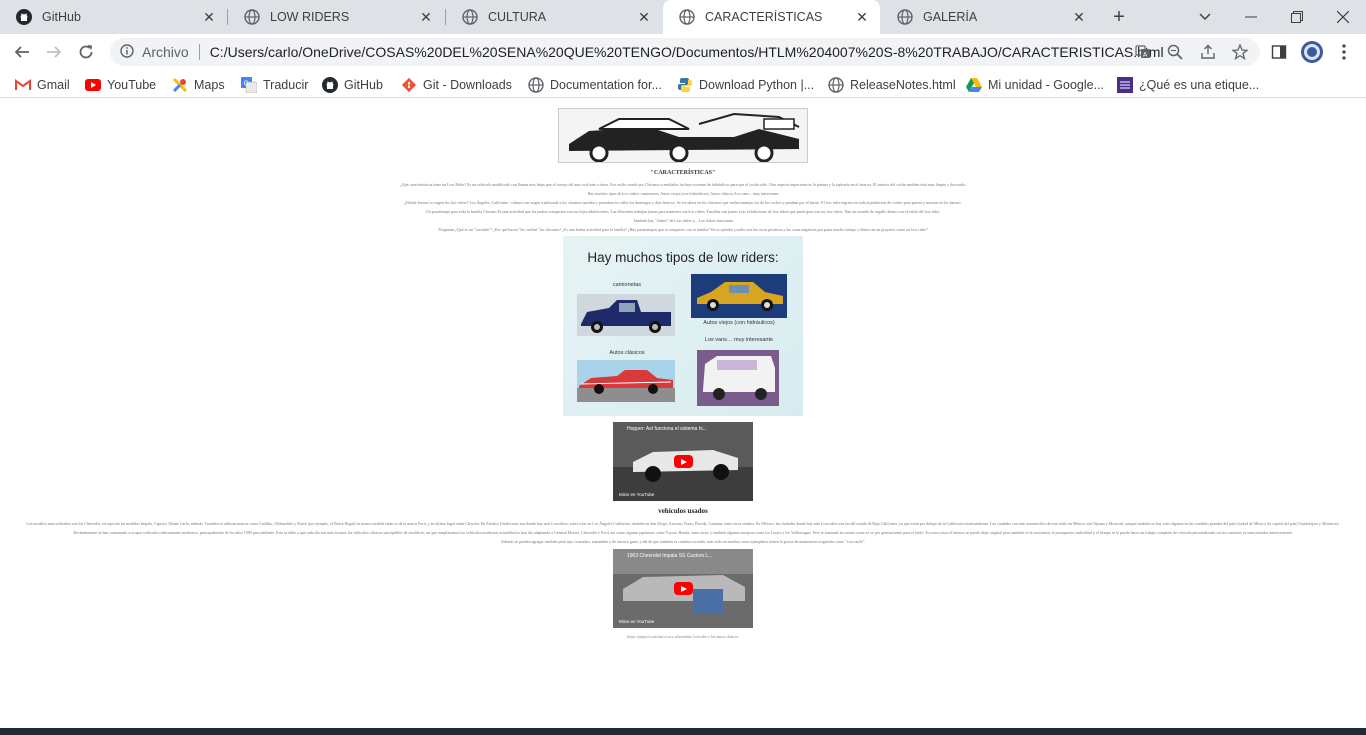 The height and width of the screenshot is (735, 1366). What do you see at coordinates (61, 17) in the screenshot?
I see `tab-title: GitHub` at bounding box center [61, 17].